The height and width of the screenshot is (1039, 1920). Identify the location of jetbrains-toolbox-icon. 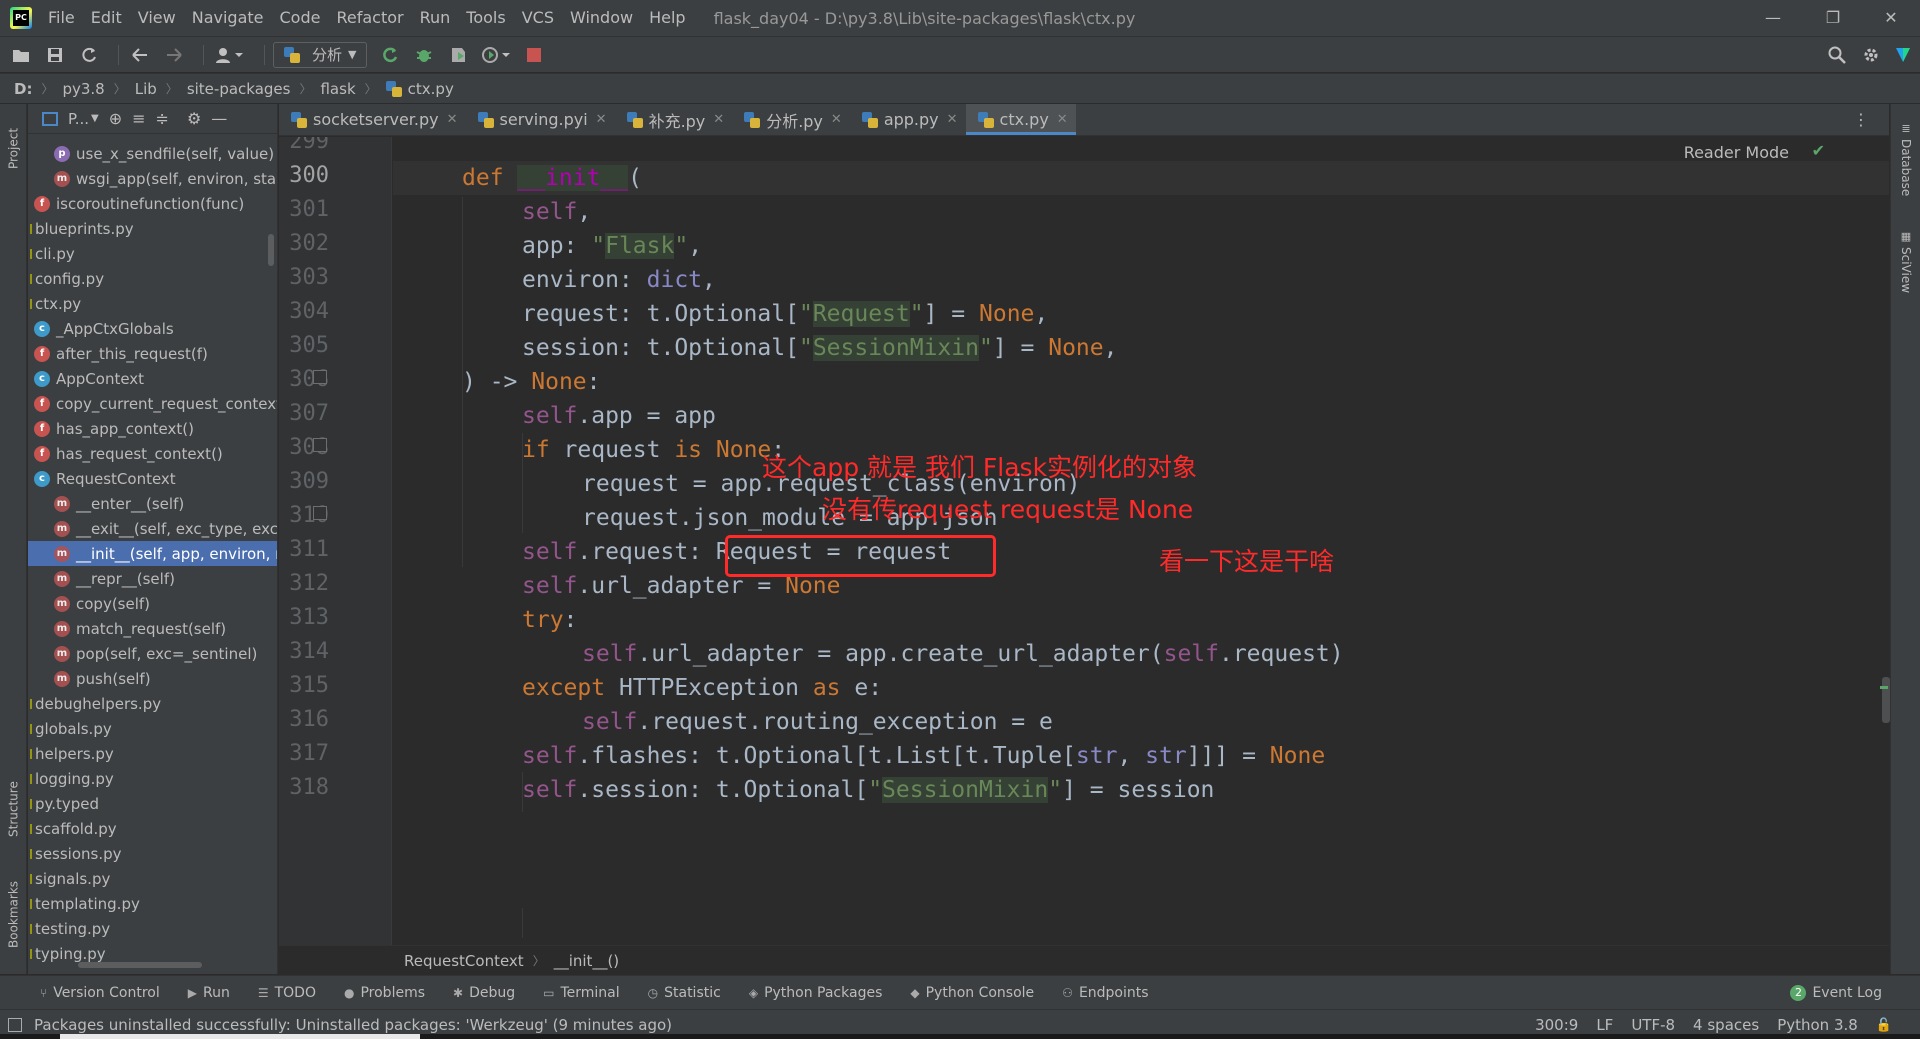
(1903, 55).